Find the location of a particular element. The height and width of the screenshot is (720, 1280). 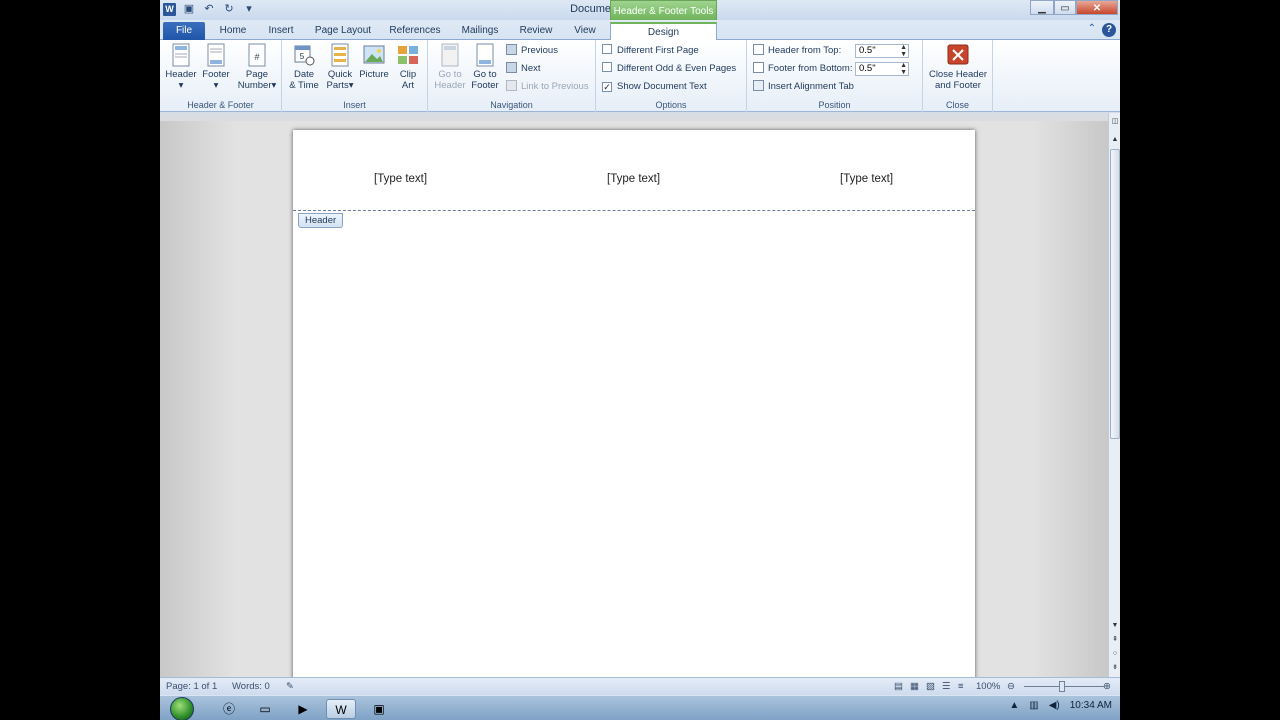

header-boundary-line is located at coordinates (634, 210).